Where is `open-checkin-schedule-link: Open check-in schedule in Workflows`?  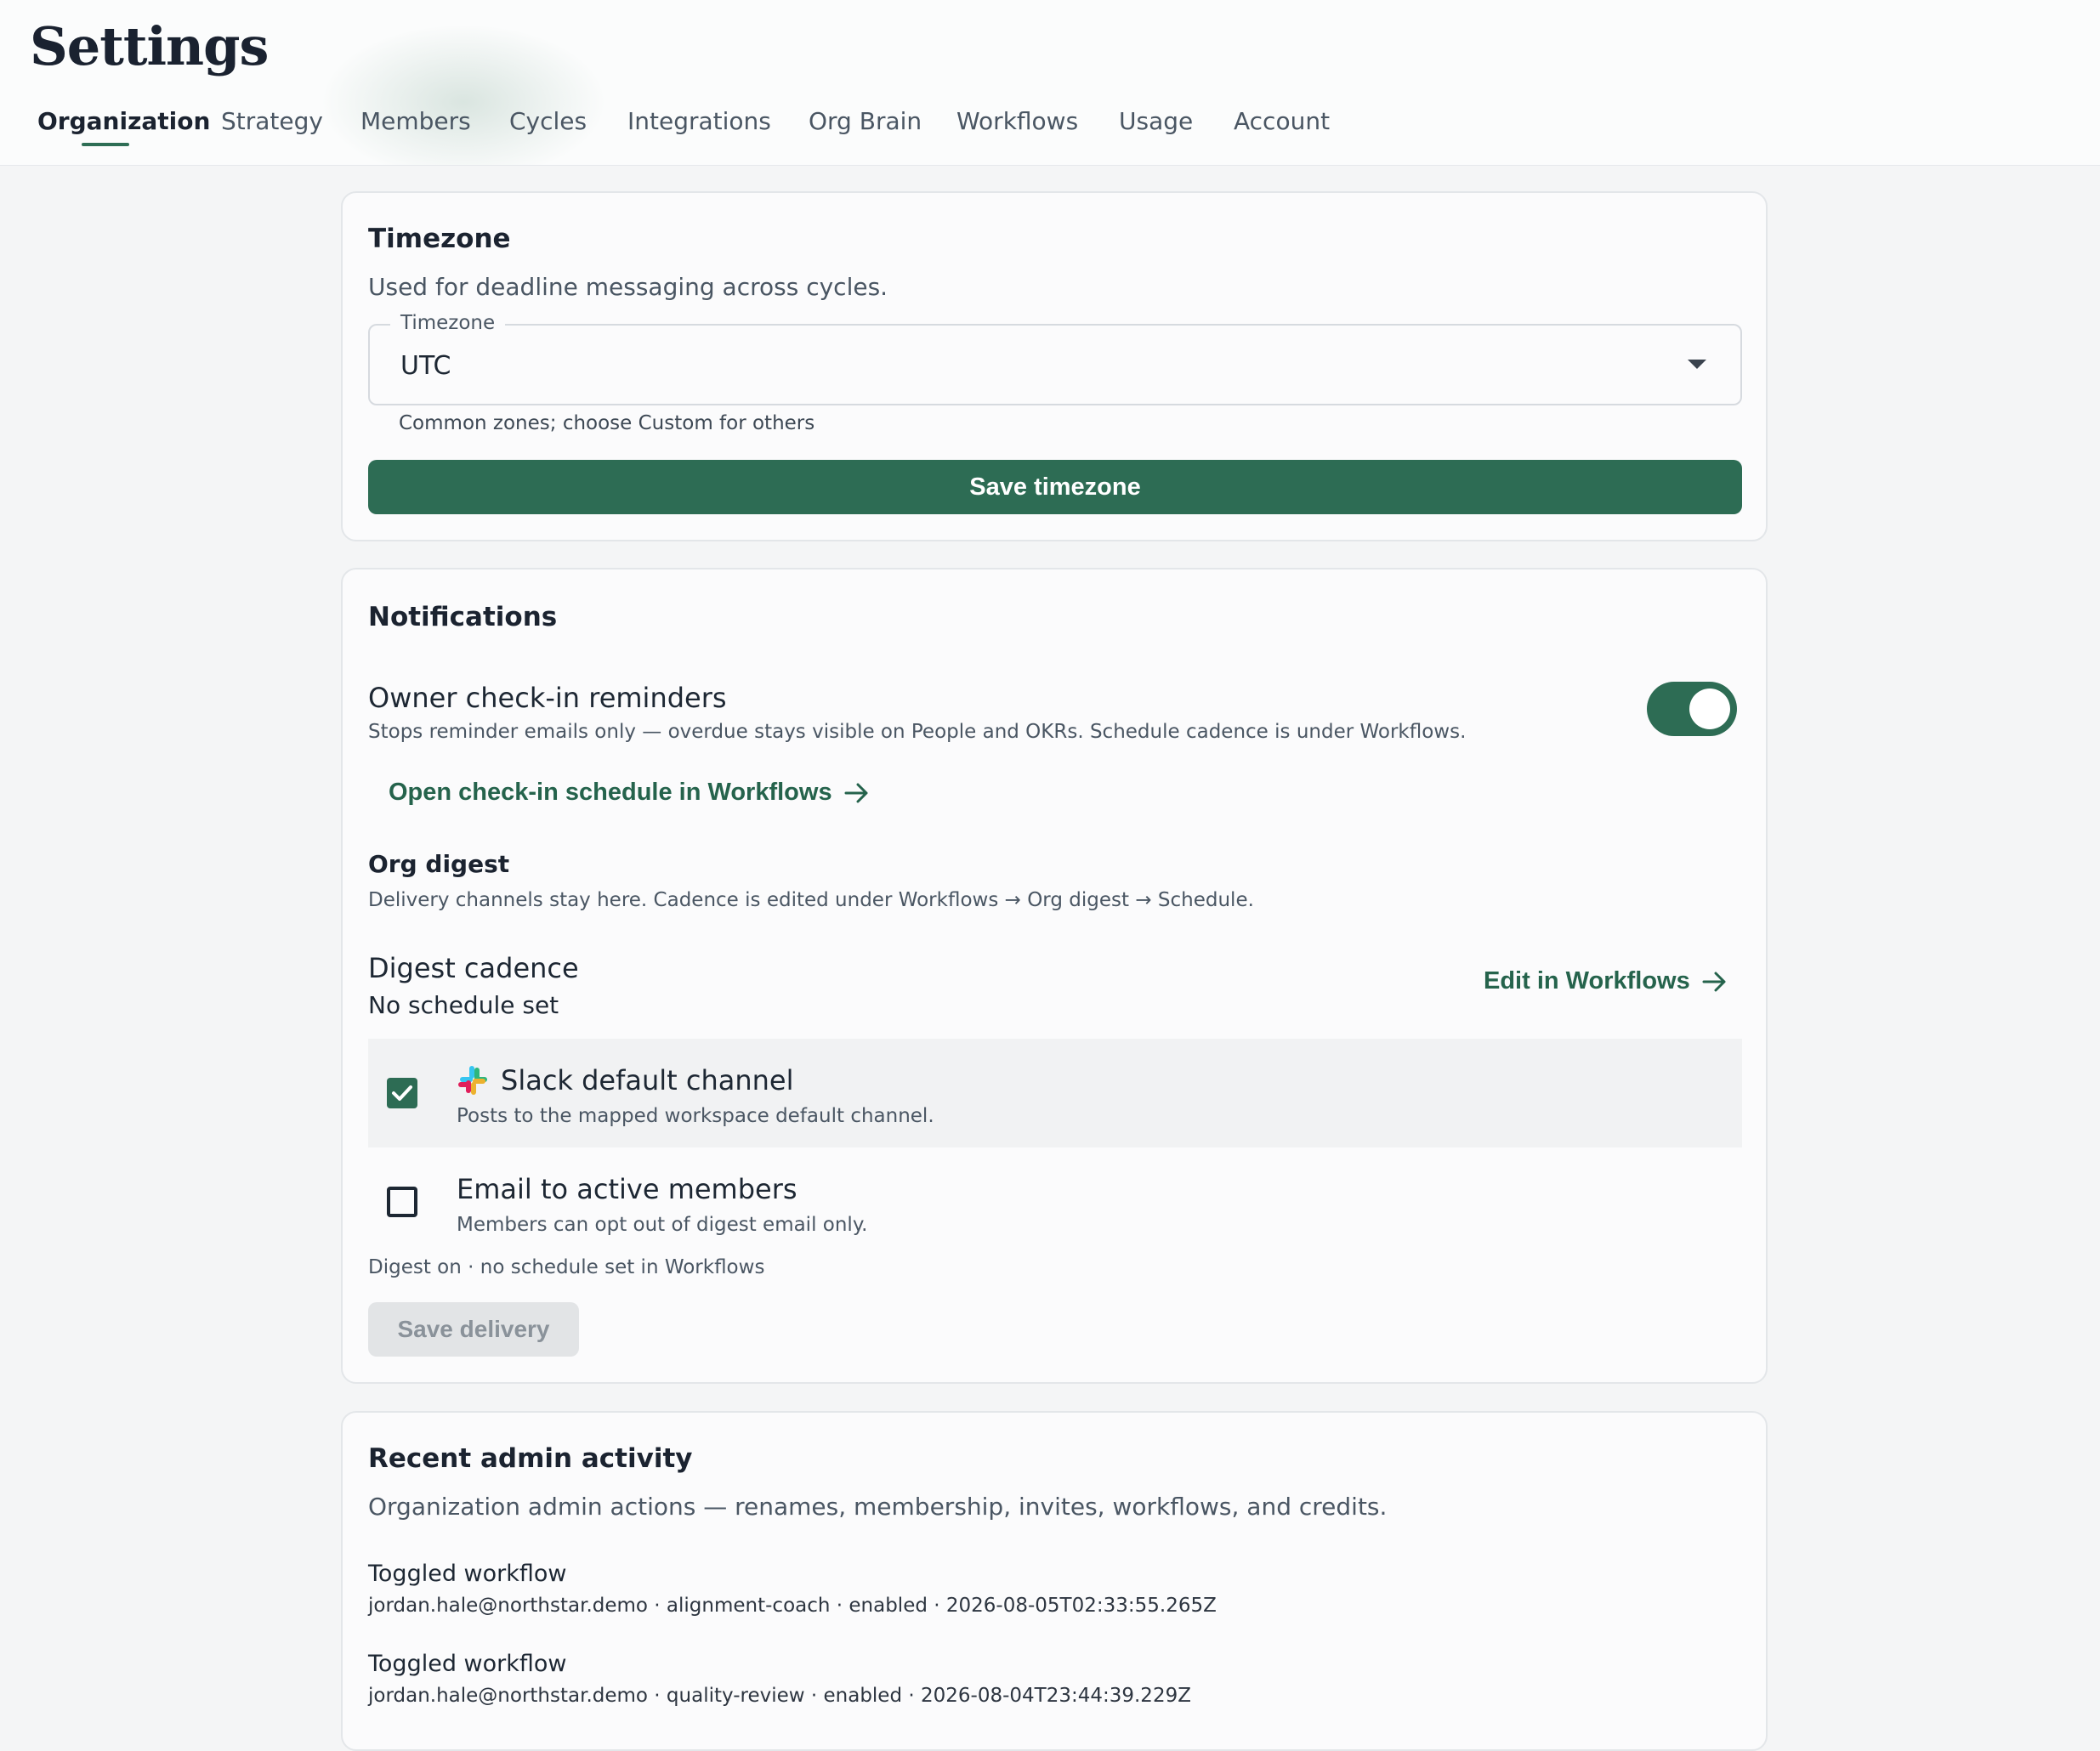
open-checkin-schedule-link: Open check-in schedule in Workflows is located at coordinates (629, 793).